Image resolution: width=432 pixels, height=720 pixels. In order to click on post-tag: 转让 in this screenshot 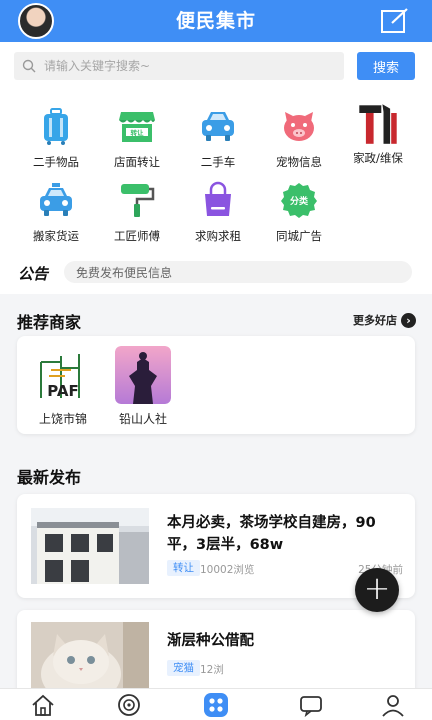, I will do `click(183, 568)`.